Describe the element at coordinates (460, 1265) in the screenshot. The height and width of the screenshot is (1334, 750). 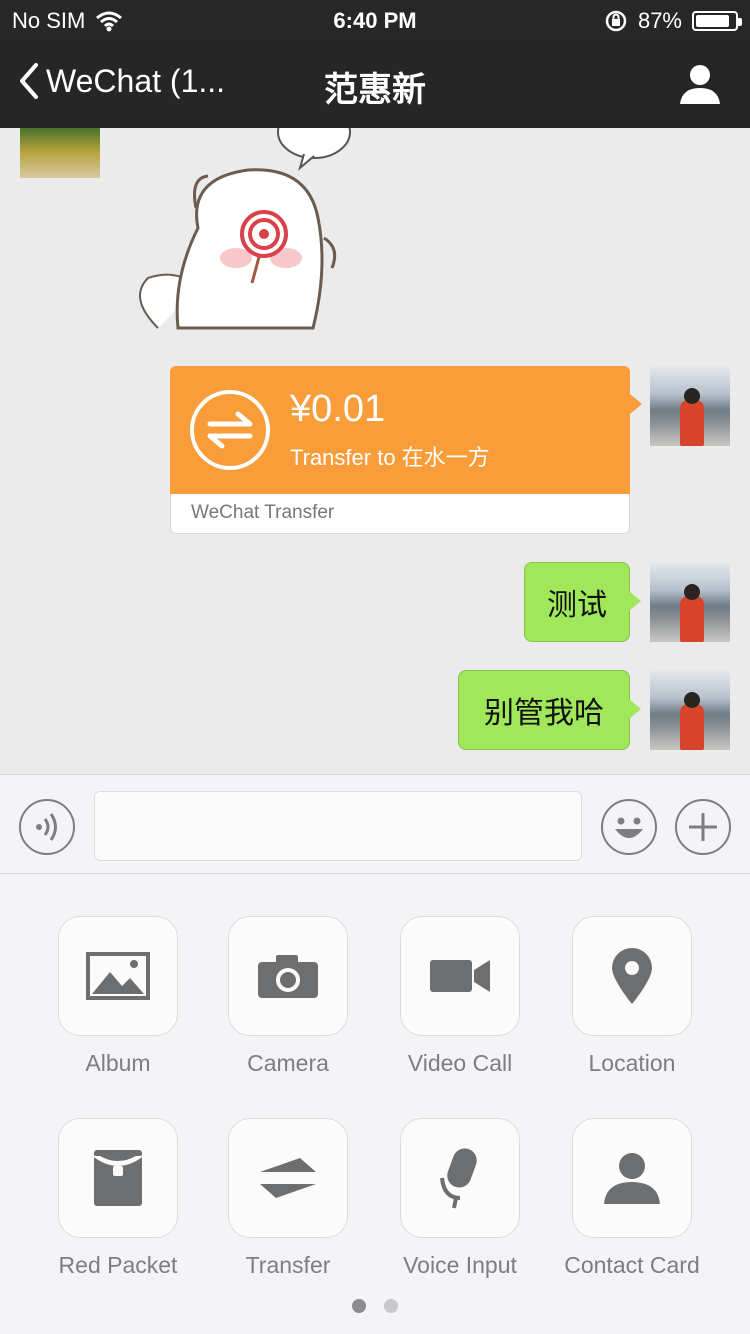
I see `voice-input-label: Voice Input` at that location.